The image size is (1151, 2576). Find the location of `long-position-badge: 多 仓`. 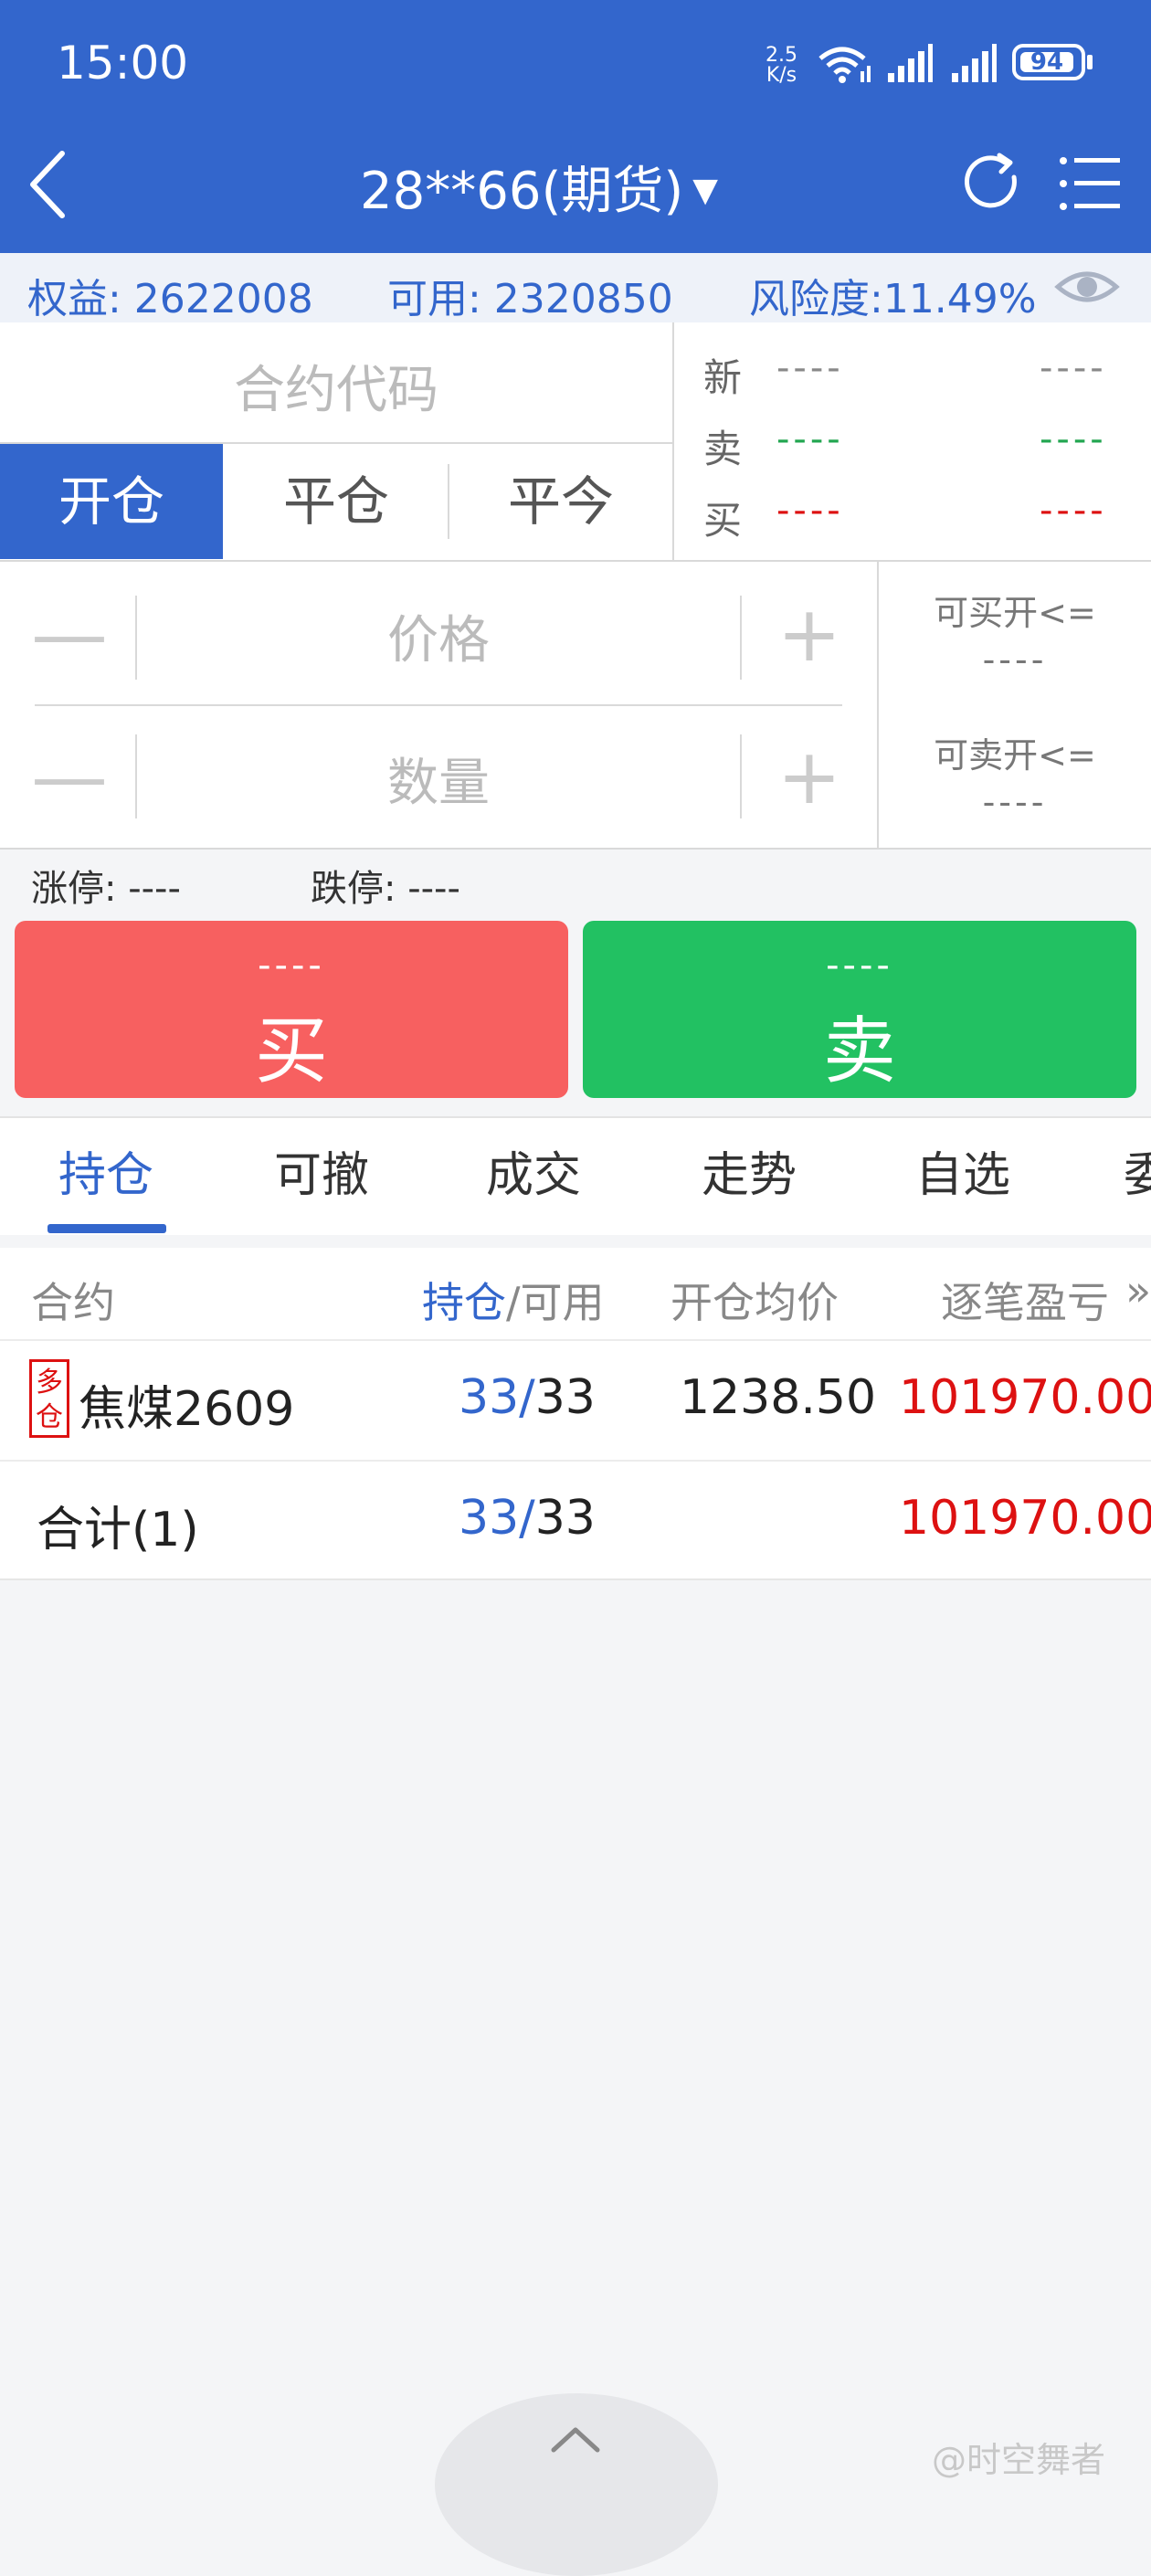

long-position-badge: 多 仓 is located at coordinates (49, 1398).